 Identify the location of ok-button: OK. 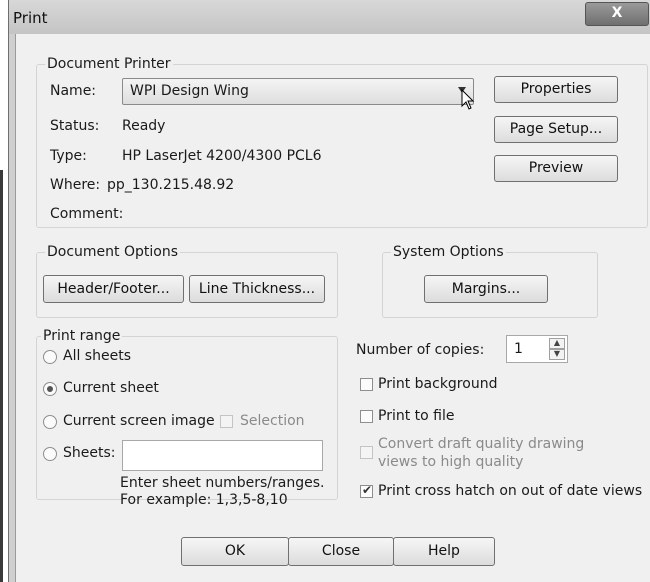
(235, 551).